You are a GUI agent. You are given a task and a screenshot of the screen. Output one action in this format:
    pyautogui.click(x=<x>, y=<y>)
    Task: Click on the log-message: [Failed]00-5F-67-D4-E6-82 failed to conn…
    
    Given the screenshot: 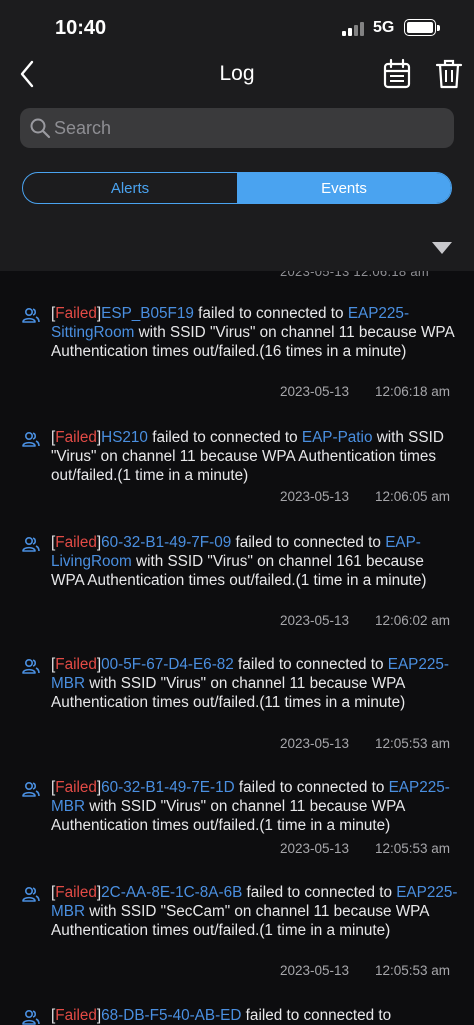 What is the action you would take?
    pyautogui.click(x=250, y=683)
    